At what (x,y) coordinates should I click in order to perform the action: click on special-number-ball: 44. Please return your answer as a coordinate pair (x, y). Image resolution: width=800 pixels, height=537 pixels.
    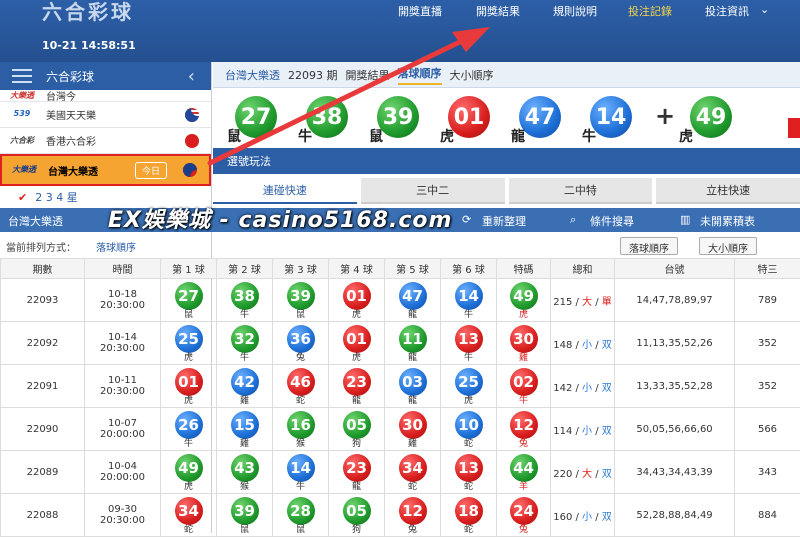
    Looking at the image, I should click on (524, 468).